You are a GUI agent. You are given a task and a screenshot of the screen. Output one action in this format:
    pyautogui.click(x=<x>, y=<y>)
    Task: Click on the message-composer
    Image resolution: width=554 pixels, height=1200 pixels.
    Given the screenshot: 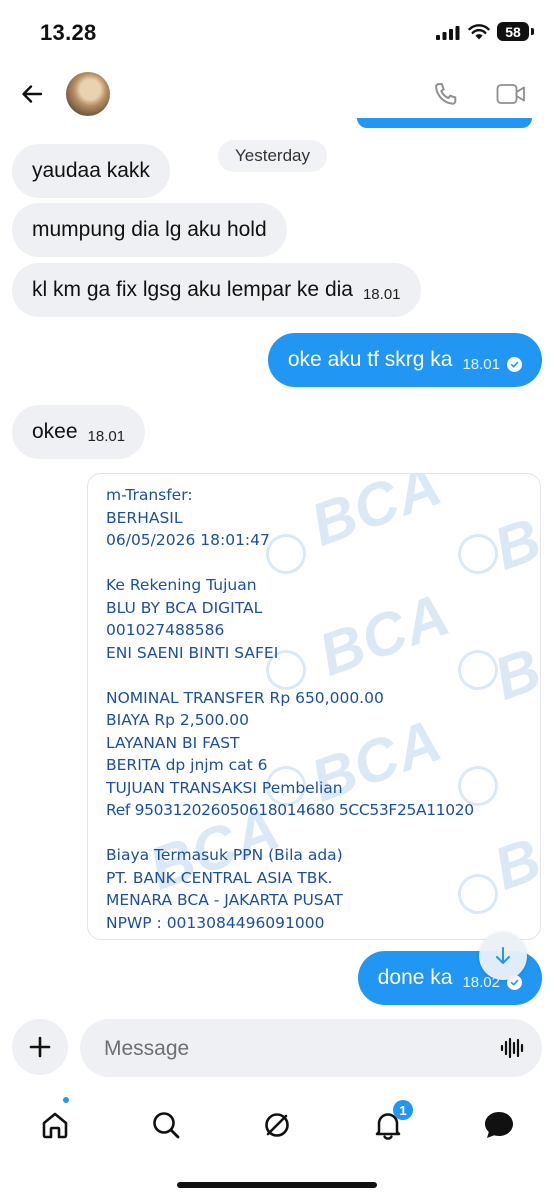 What is the action you would take?
    pyautogui.click(x=311, y=1049)
    